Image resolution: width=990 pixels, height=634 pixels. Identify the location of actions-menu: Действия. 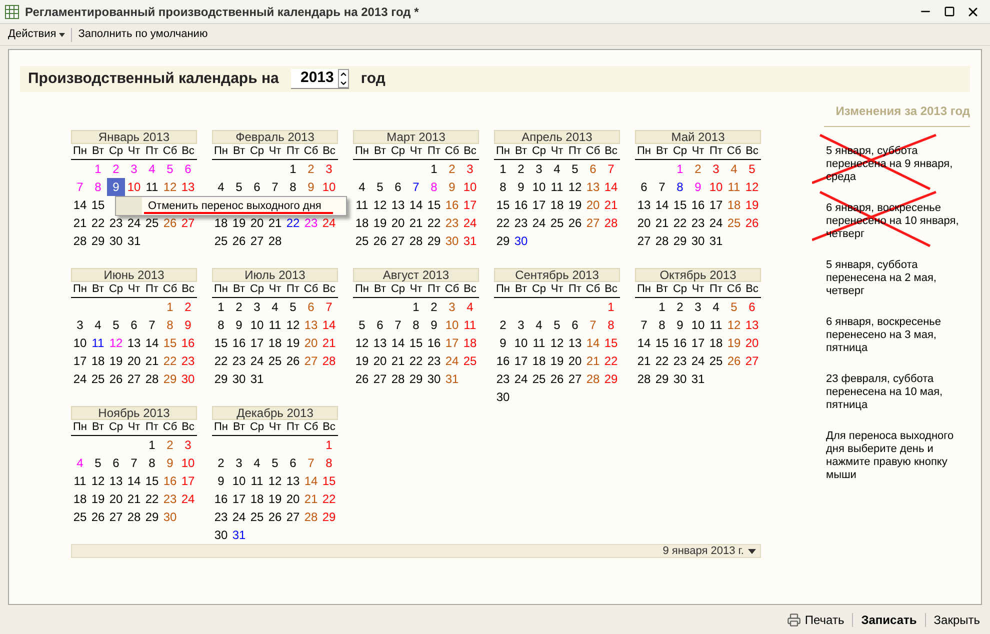
(40, 34).